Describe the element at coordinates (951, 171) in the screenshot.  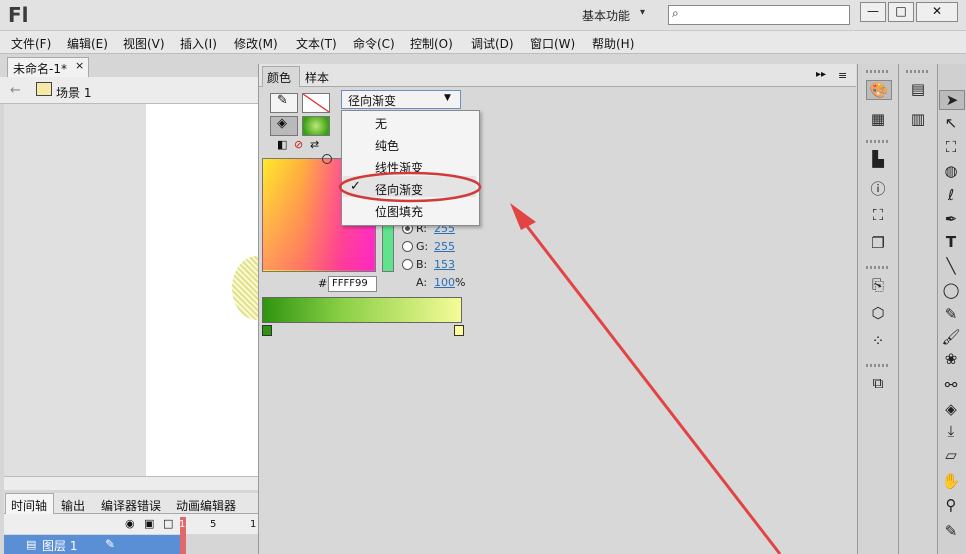
I see `3d-rotation-icon: ◍` at that location.